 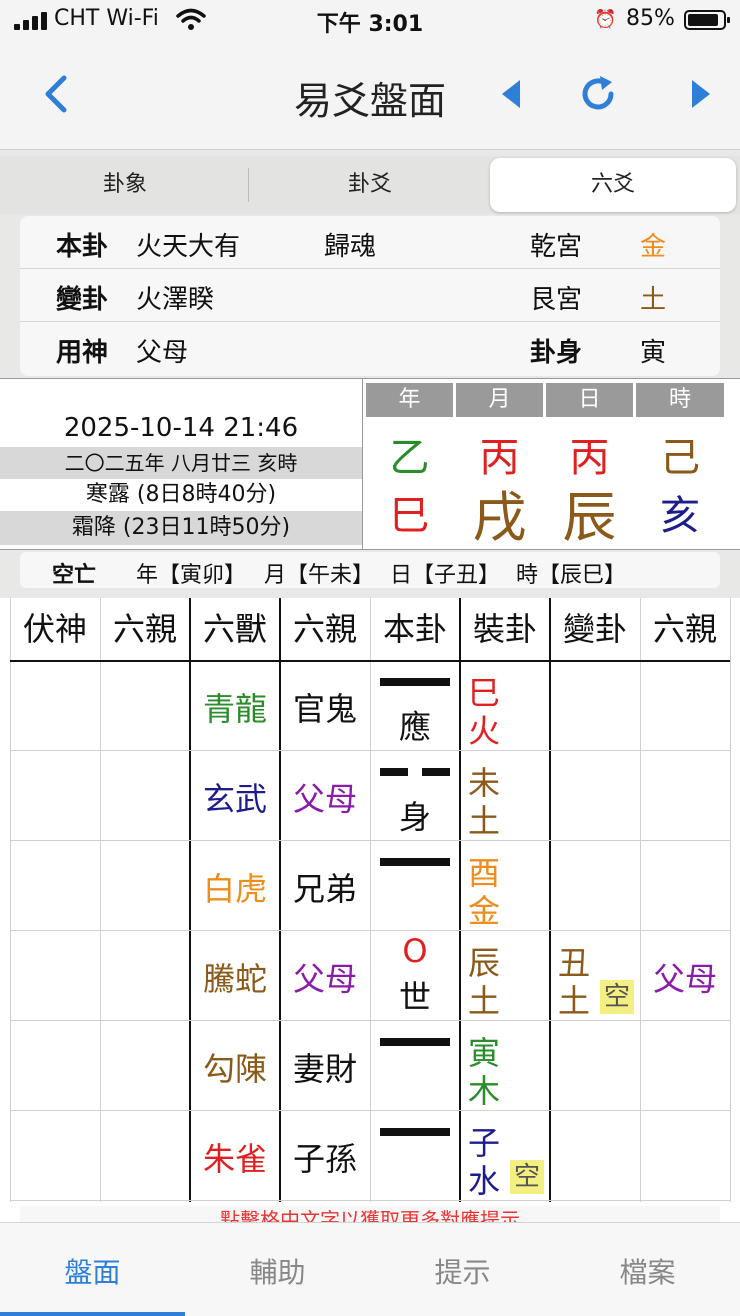 I want to click on ben-gua-extra: 歸魂, so click(x=350, y=247).